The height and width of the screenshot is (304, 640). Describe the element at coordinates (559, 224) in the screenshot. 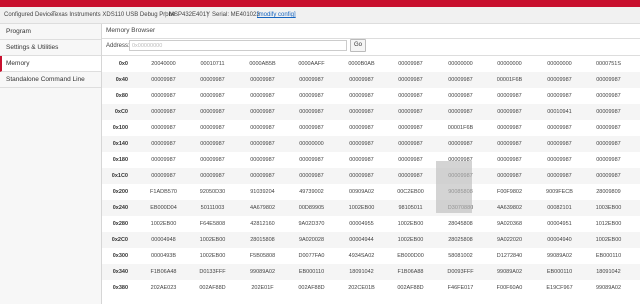

I see `memory-cell: 00004951` at that location.